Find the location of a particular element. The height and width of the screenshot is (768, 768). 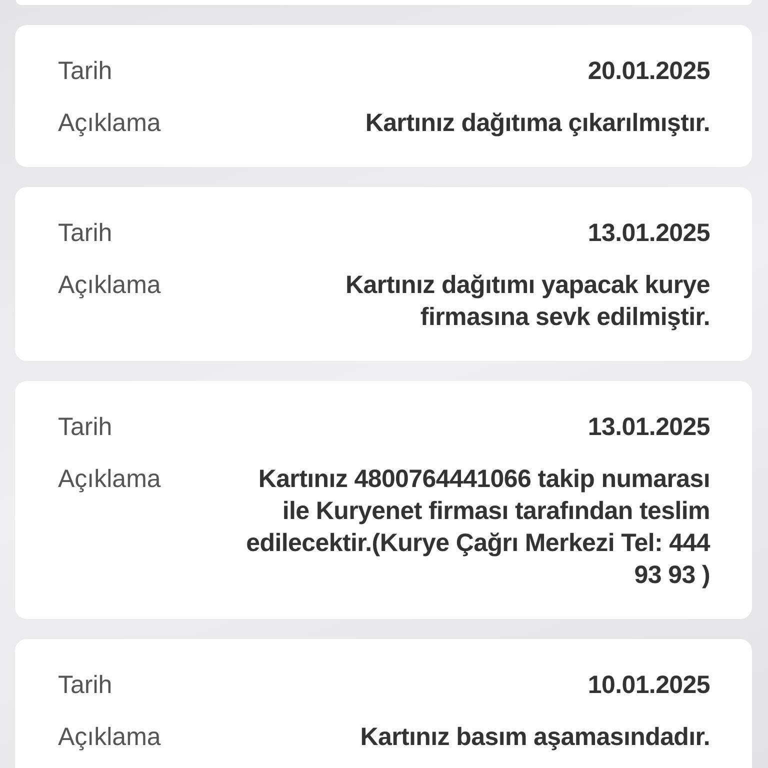

field-value: Kartınız basım aşamasındadır. is located at coordinates (534, 737).